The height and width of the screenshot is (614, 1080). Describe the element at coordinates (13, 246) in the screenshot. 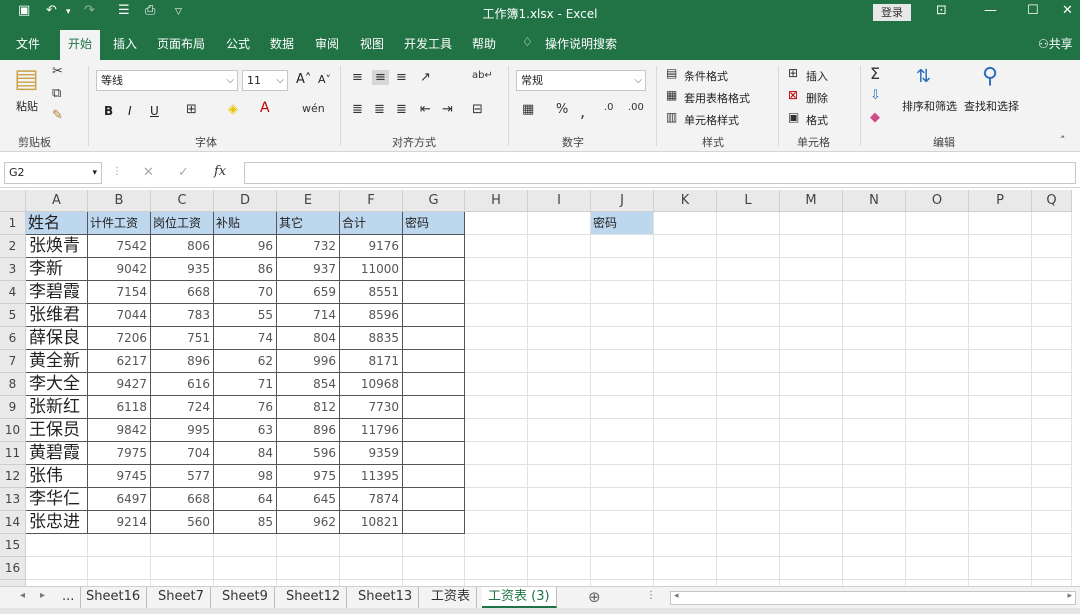

I see `row-header: 2` at that location.